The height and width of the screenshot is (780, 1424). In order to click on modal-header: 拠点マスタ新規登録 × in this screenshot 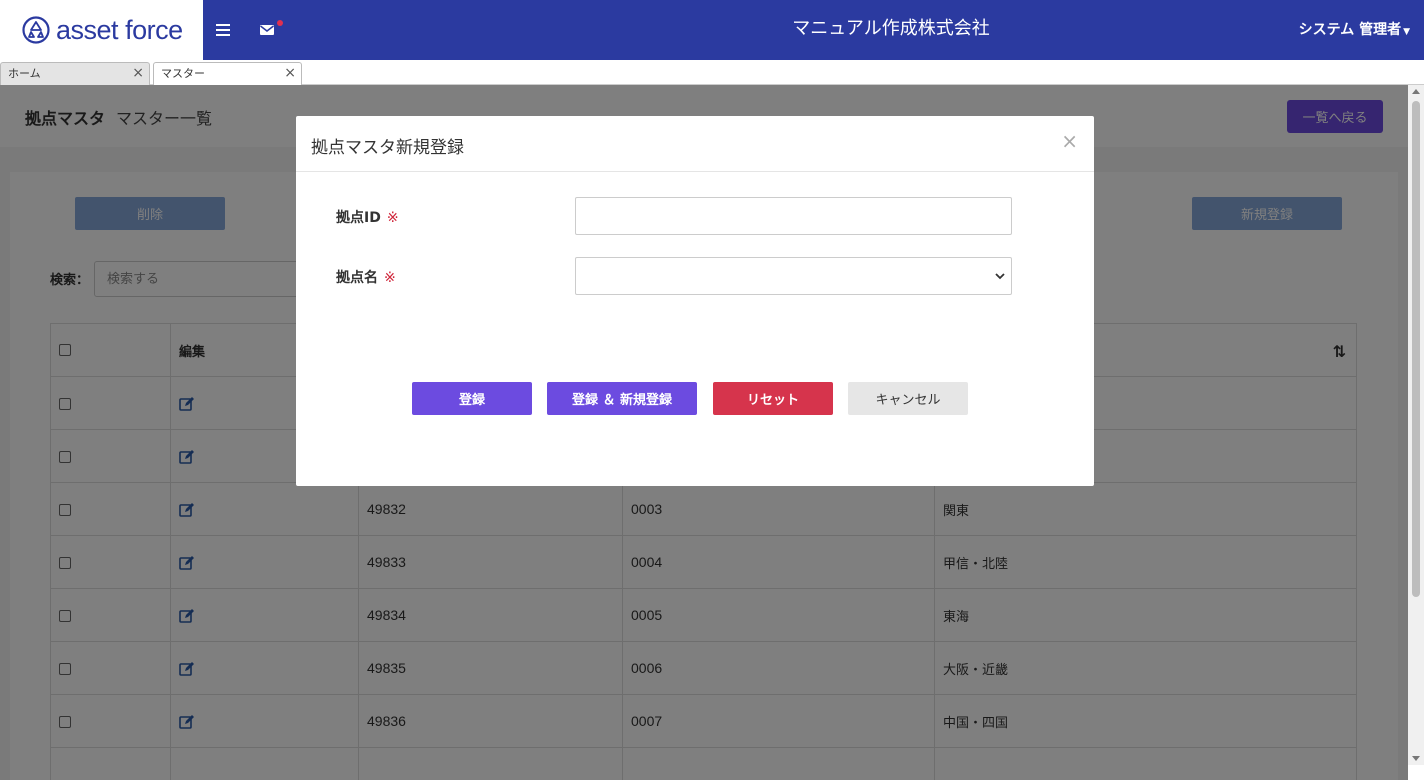, I will do `click(695, 144)`.